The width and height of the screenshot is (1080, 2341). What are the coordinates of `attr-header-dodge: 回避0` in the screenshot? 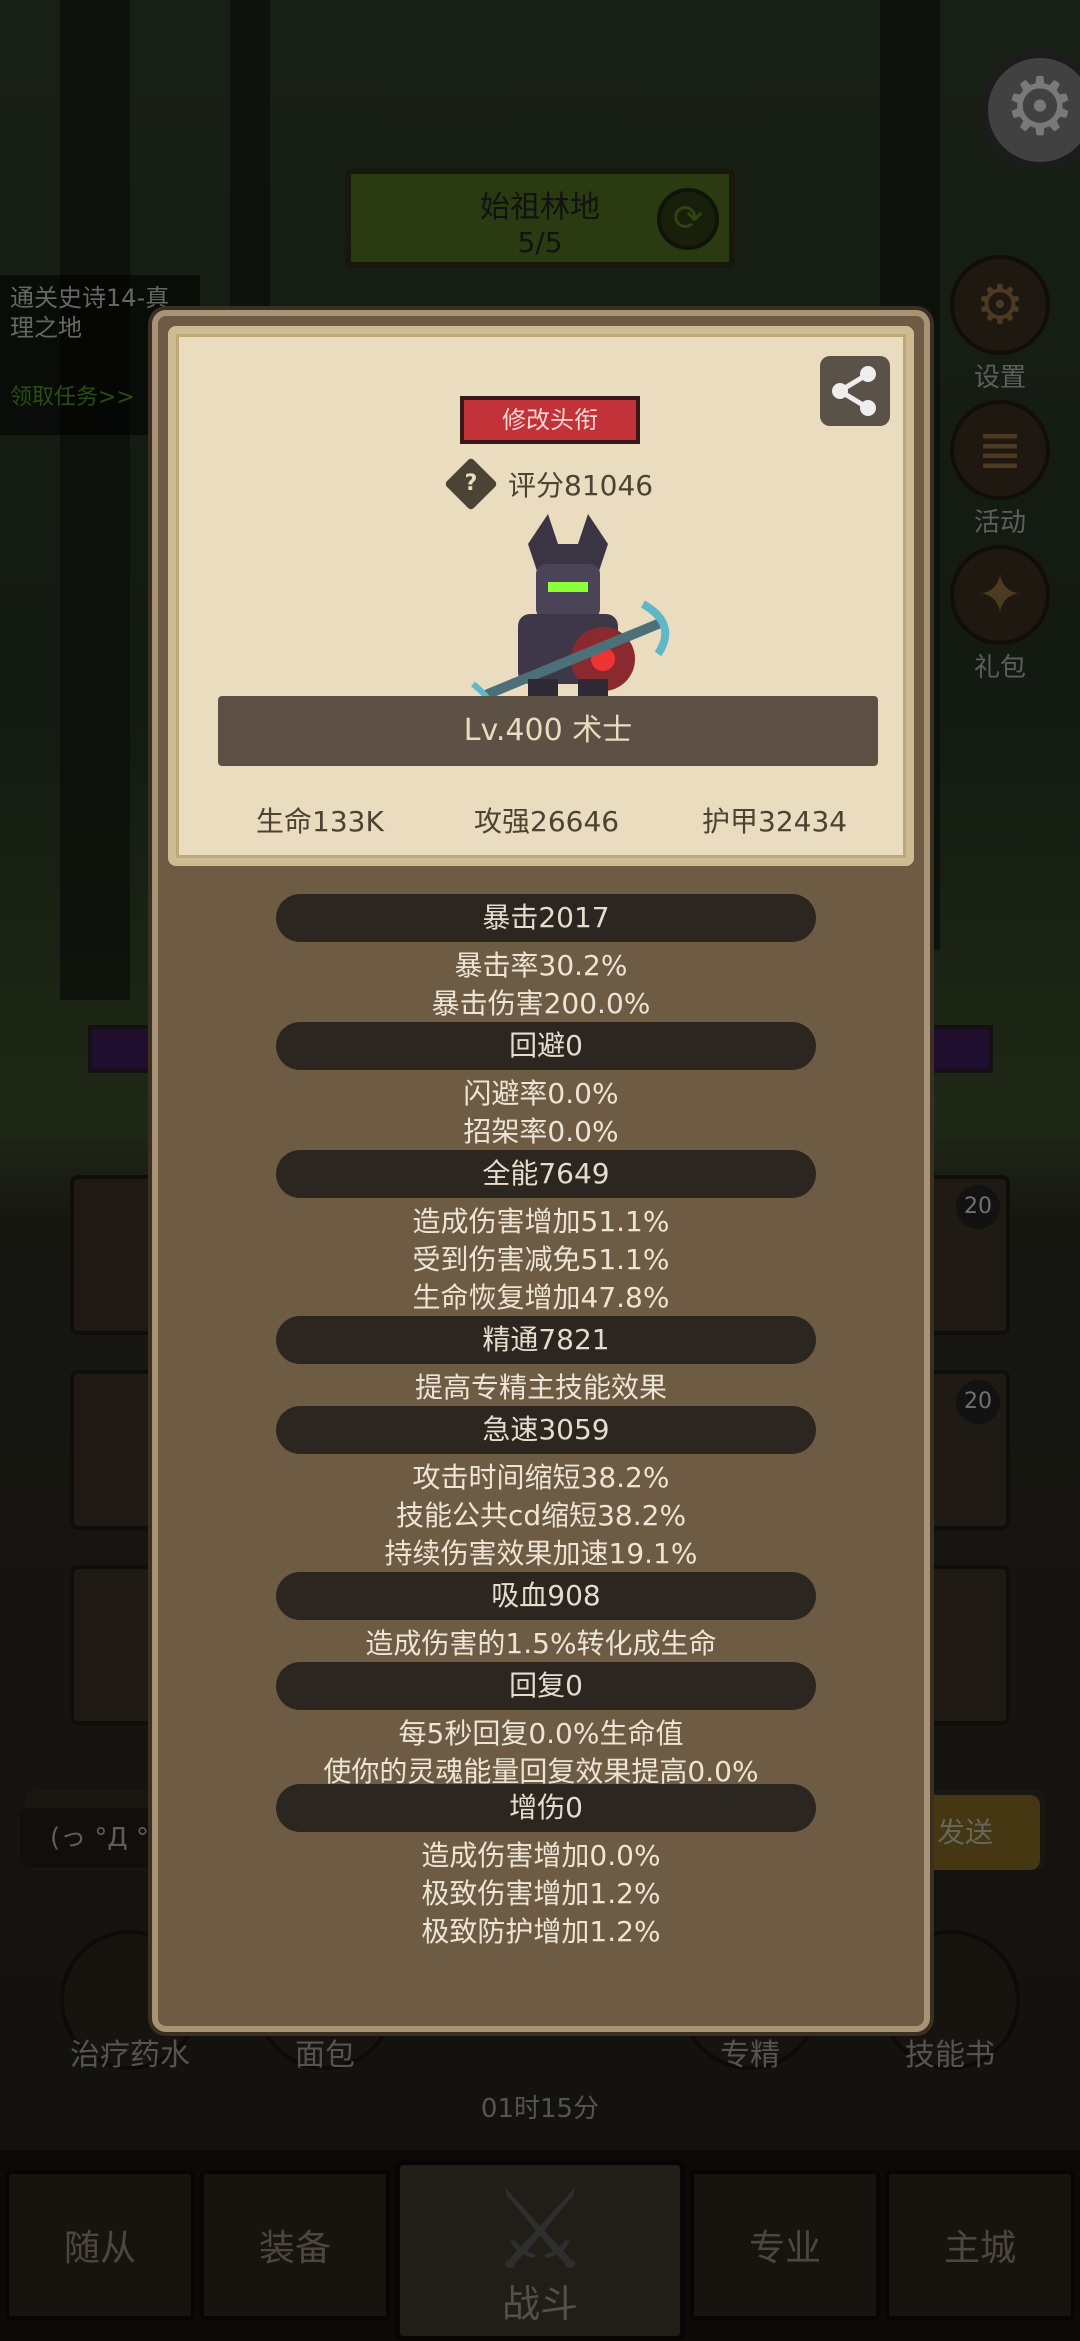 It's located at (546, 1046).